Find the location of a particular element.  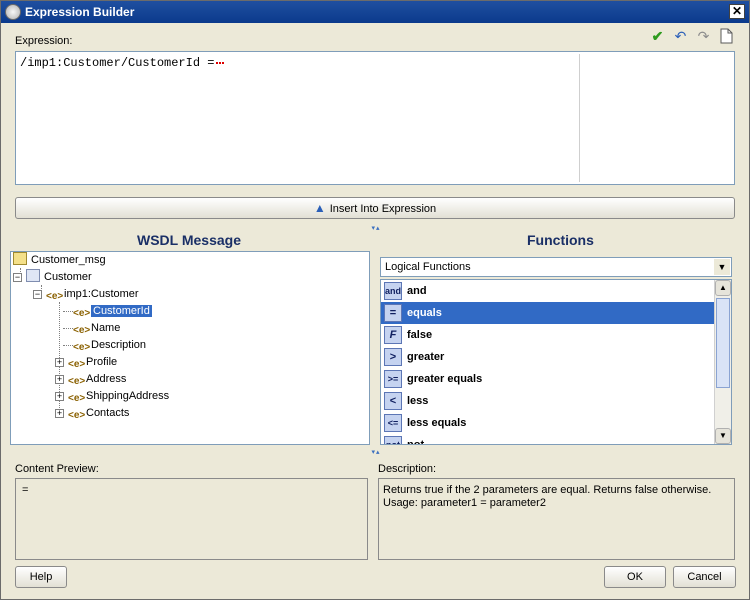

insert-into-expression-button: ▲ Insert Into Expression is located at coordinates (375, 208).